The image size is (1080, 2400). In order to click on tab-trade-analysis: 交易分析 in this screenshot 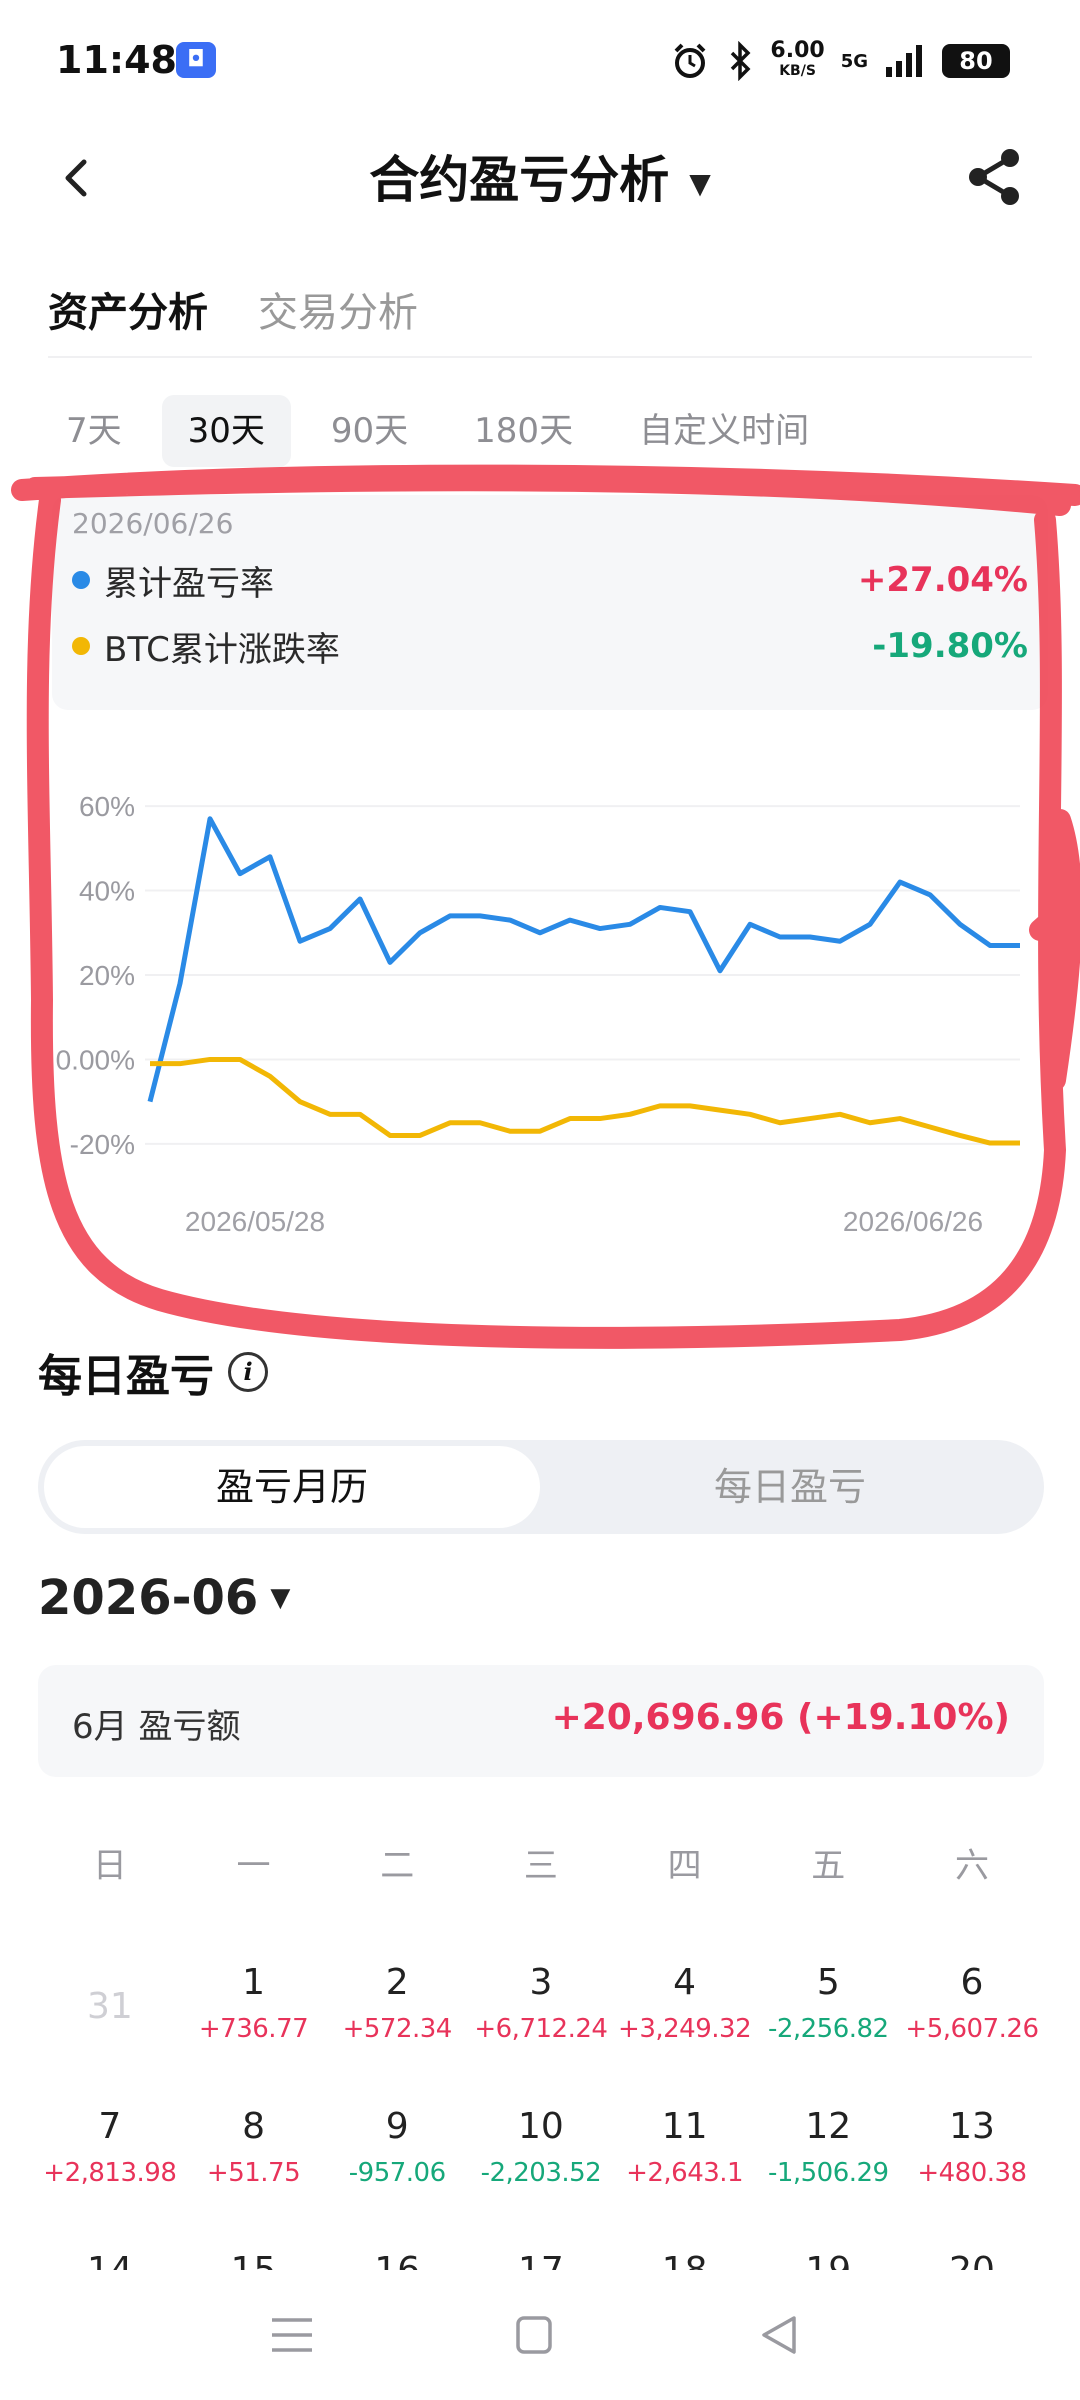, I will do `click(338, 309)`.